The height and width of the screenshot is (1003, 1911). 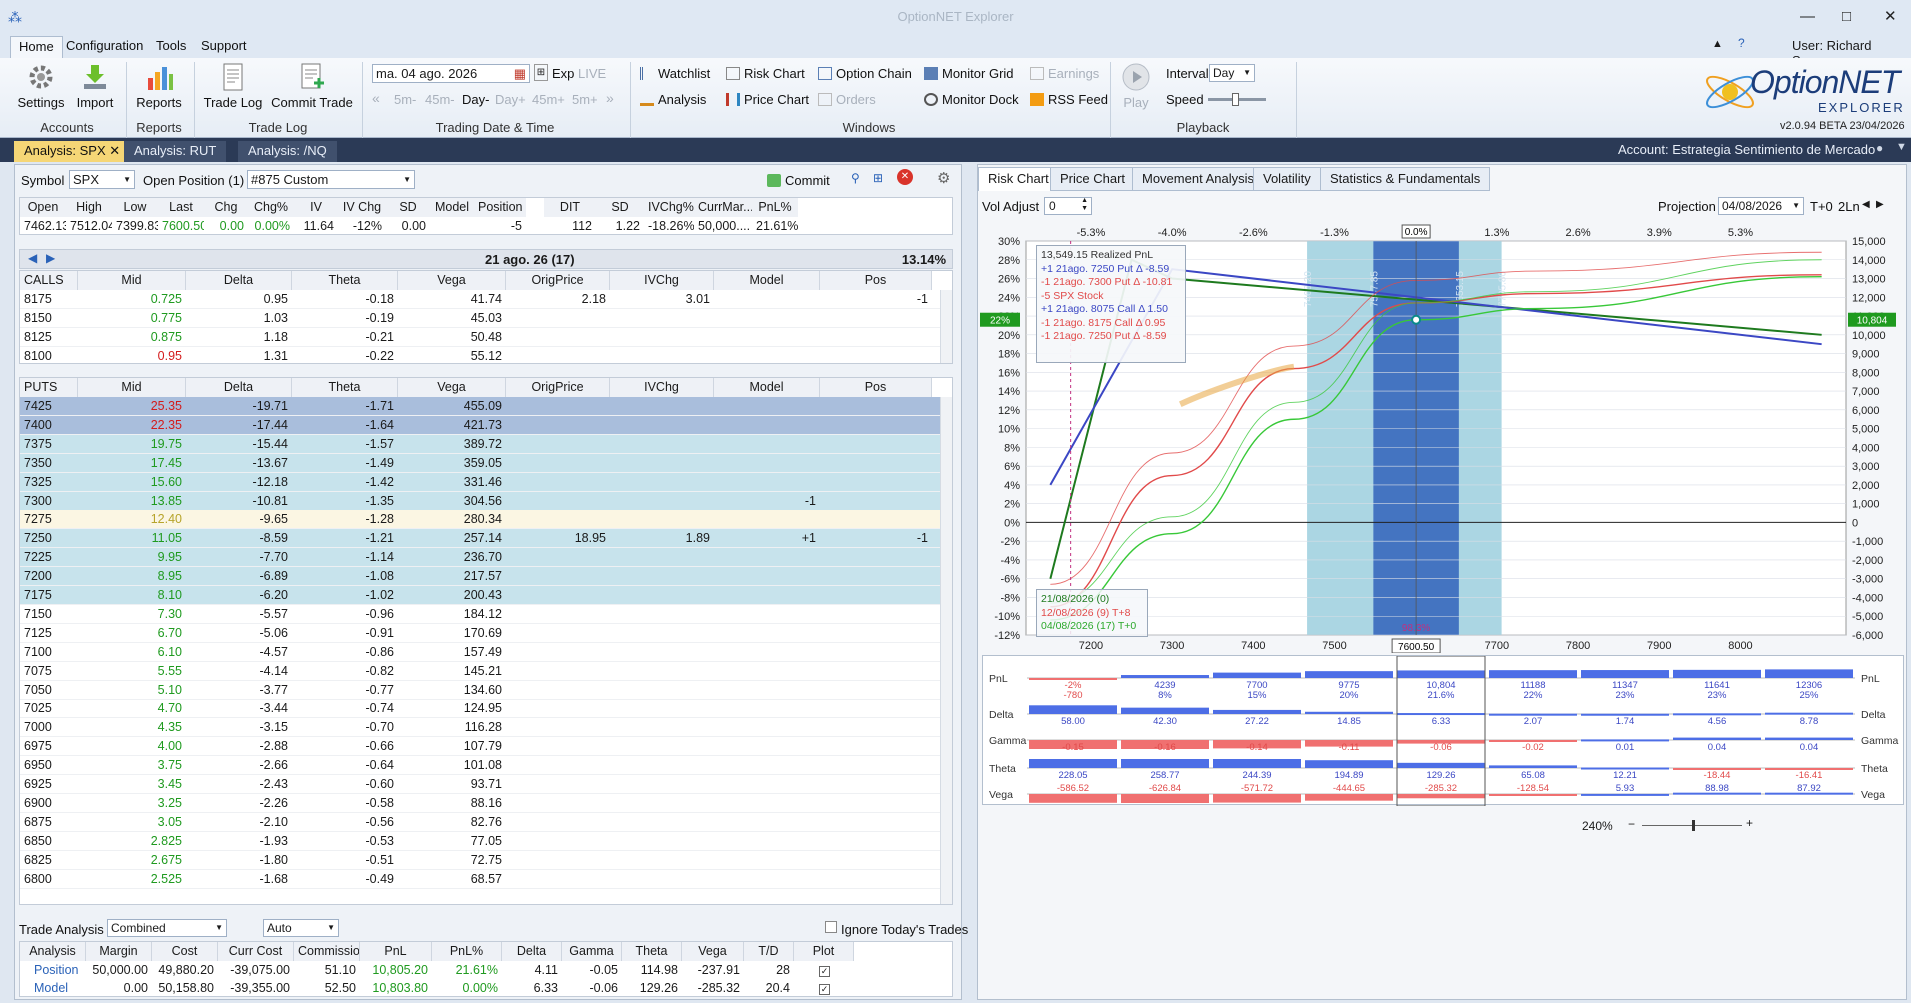 I want to click on monitor-grid-button: Monitor Grid, so click(x=969, y=73).